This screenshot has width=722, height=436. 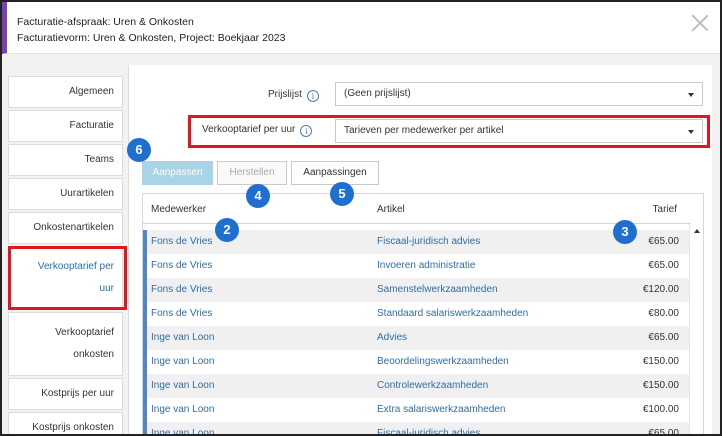 I want to click on aanpassingen-button: Aanpassingen, so click(x=335, y=173).